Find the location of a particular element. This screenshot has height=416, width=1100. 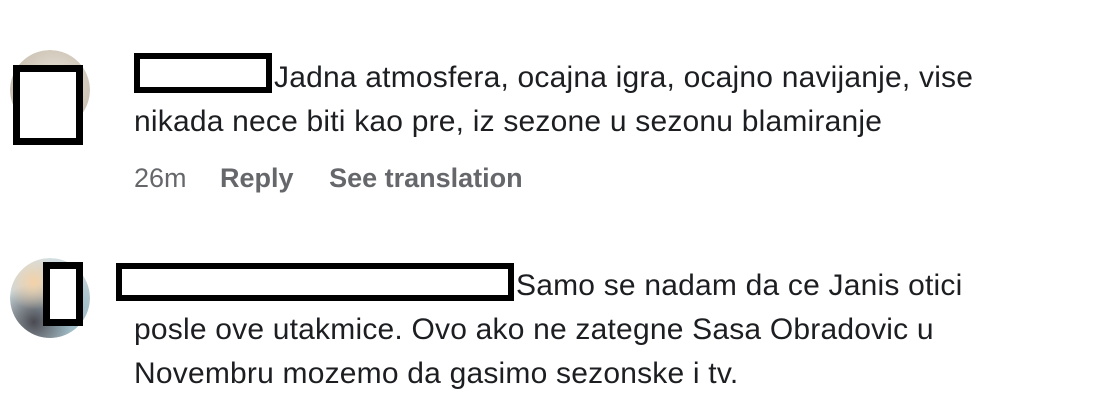

comment-text-line-3: Novembru mozemo da gasimo sezonske i tv. is located at coordinates (436, 373).